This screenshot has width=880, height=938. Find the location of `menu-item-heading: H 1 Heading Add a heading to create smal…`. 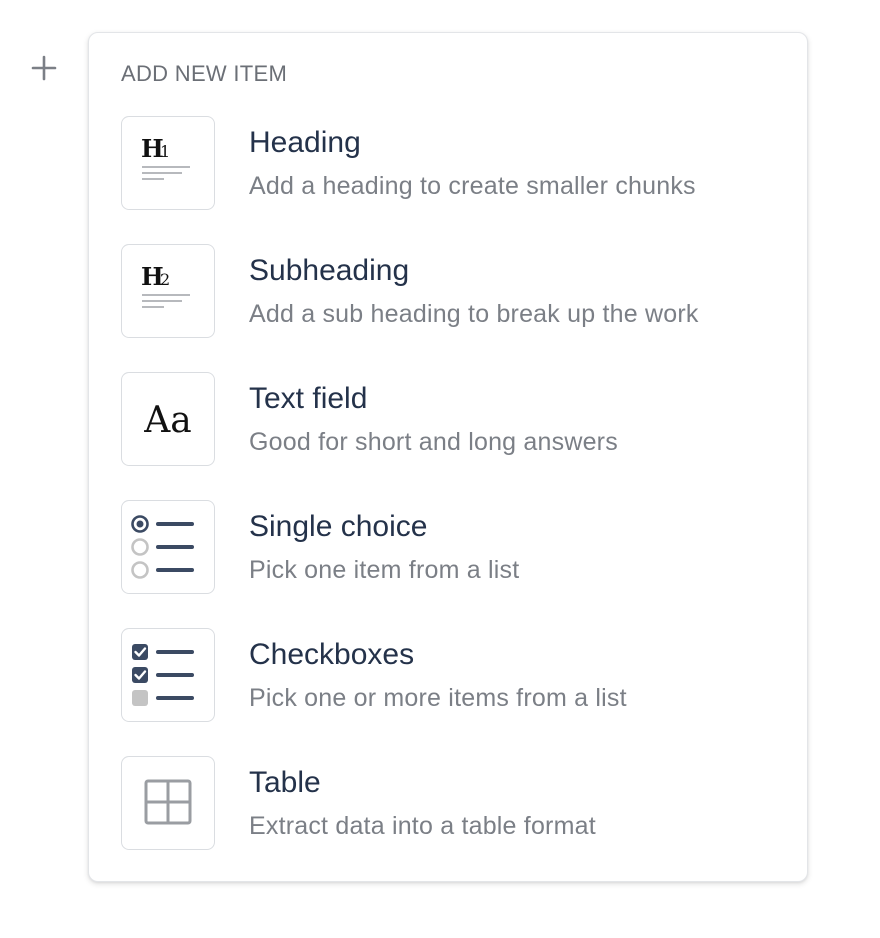

menu-item-heading: H 1 Heading Add a heading to create smal… is located at coordinates (456, 164).